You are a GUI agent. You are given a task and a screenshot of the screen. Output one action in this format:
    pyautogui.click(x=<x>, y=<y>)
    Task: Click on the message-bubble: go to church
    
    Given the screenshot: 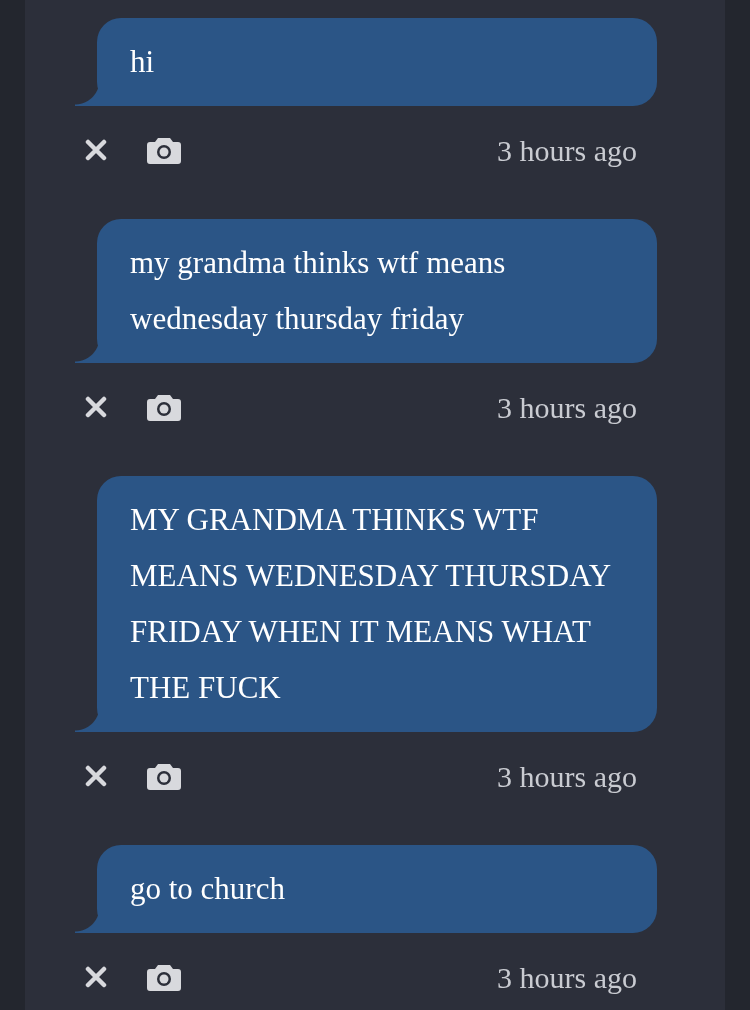 What is the action you would take?
    pyautogui.click(x=366, y=889)
    